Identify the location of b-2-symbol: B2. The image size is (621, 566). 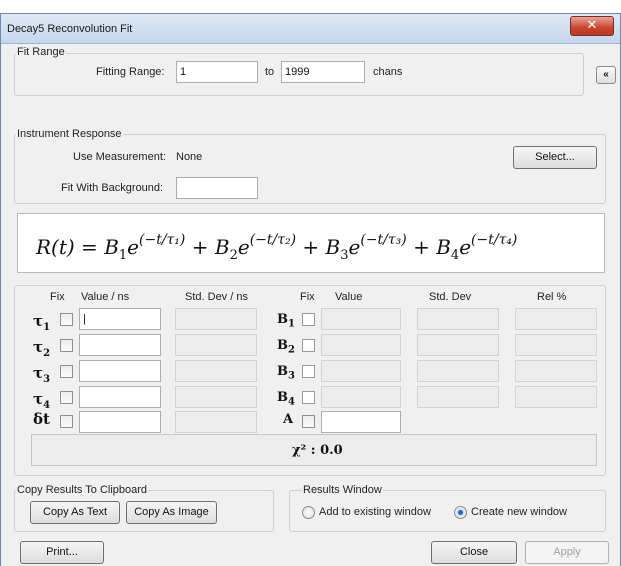
(286, 347).